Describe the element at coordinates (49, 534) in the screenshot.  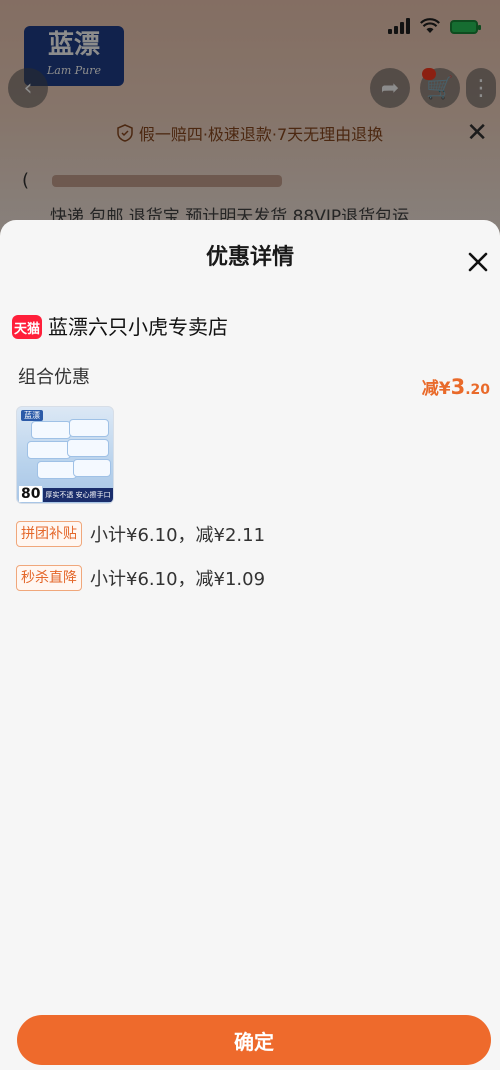
I see `promo-tag: 拼团补贴` at that location.